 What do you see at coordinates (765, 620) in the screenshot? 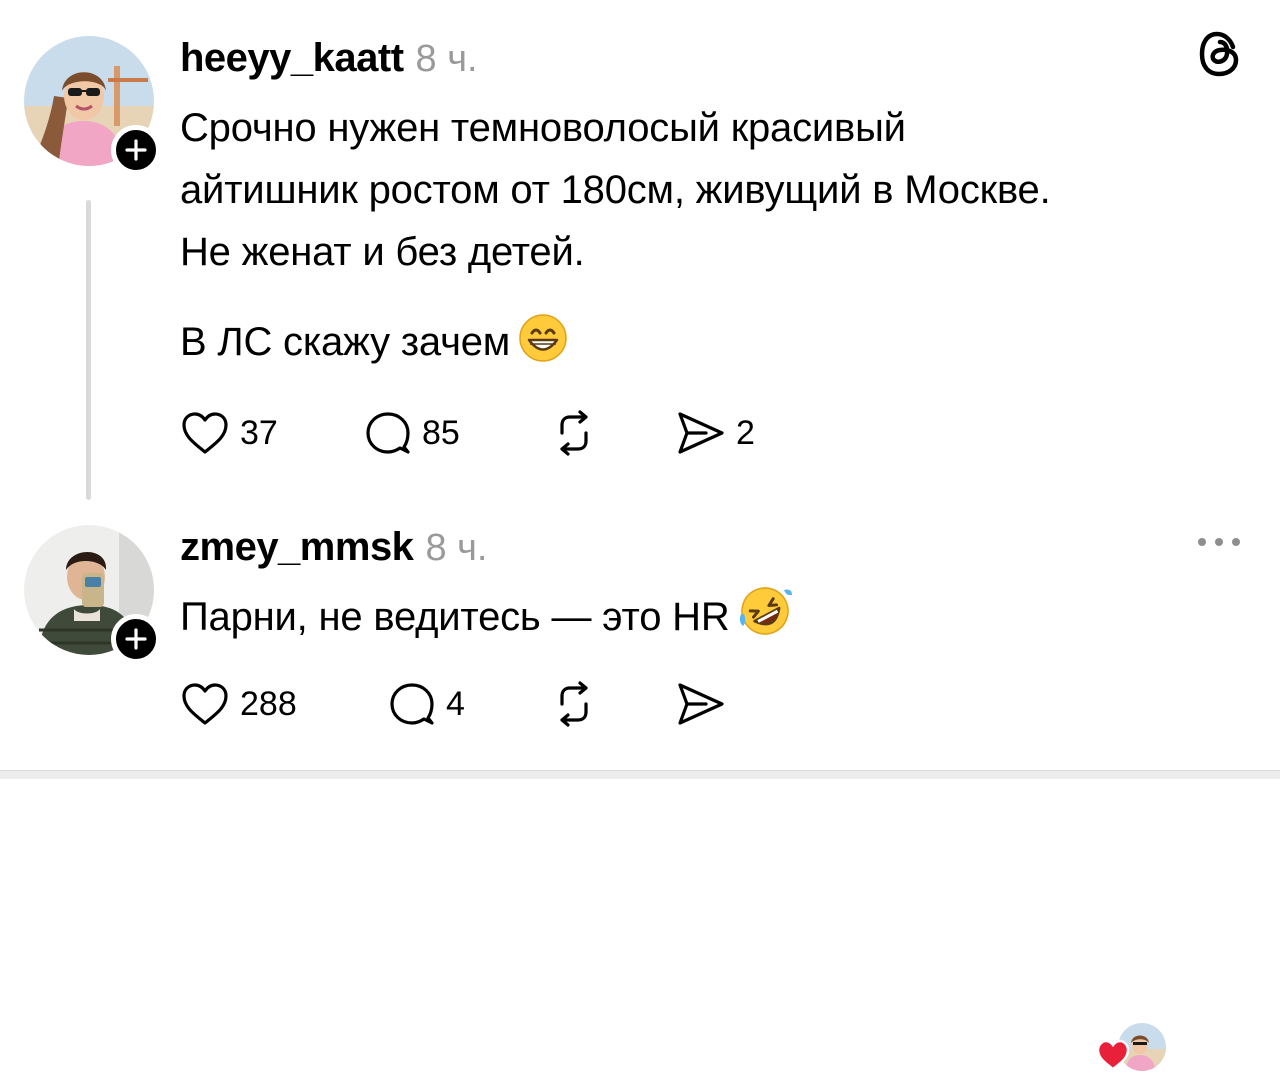
I see `rolling-on-floor-laughing-emoji-icon` at bounding box center [765, 620].